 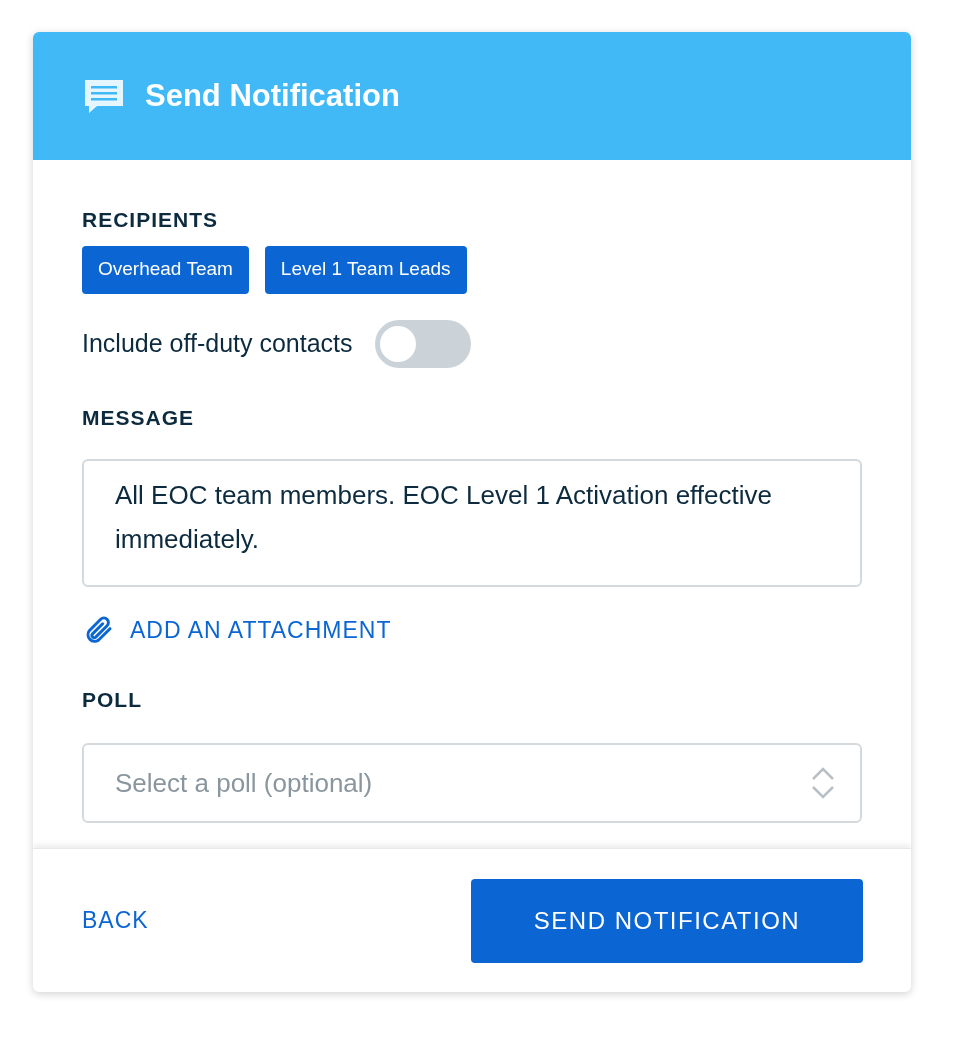 I want to click on message-field: All EOC team members. EOC Level 1 Activation effective immediately., so click(x=472, y=523).